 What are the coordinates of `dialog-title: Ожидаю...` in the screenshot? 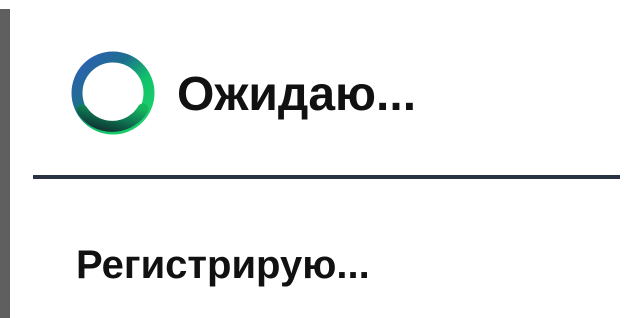 It's located at (297, 94).